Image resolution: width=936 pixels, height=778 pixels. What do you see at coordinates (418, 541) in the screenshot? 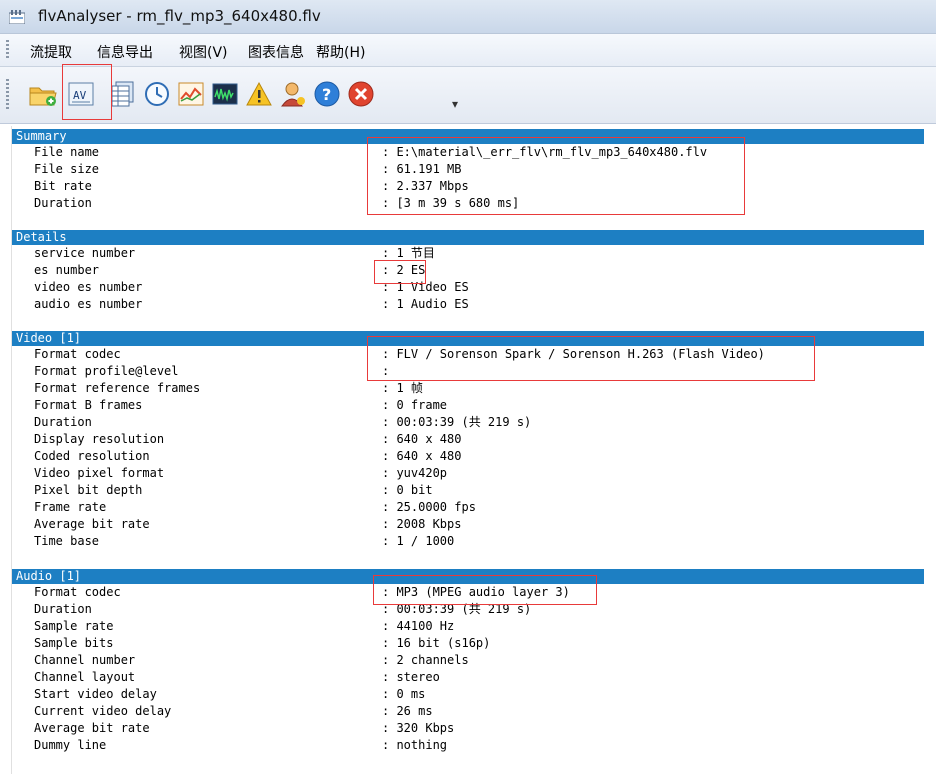
I see `row-value: : 1 / 1000` at bounding box center [418, 541].